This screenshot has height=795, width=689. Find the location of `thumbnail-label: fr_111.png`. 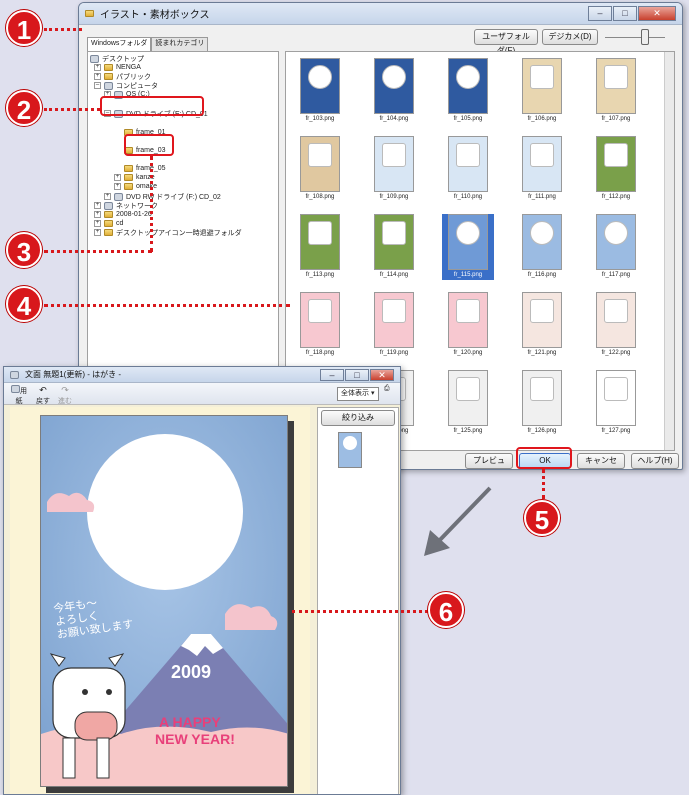

thumbnail-label: fr_111.png is located at coordinates (542, 197).